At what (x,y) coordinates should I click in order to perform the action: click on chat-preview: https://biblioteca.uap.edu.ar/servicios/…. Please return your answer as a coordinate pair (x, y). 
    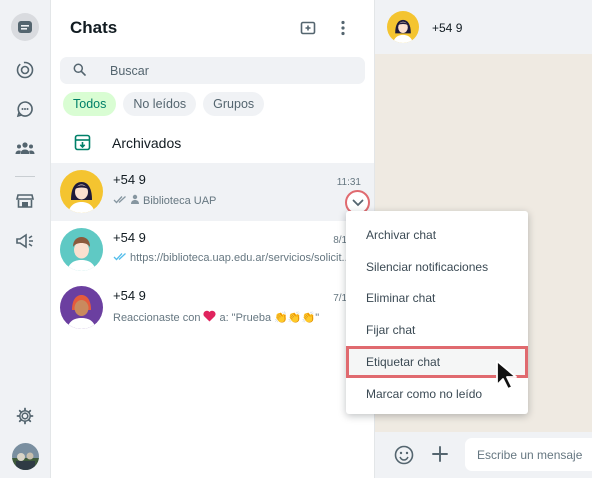
    Looking at the image, I should click on (233, 258).